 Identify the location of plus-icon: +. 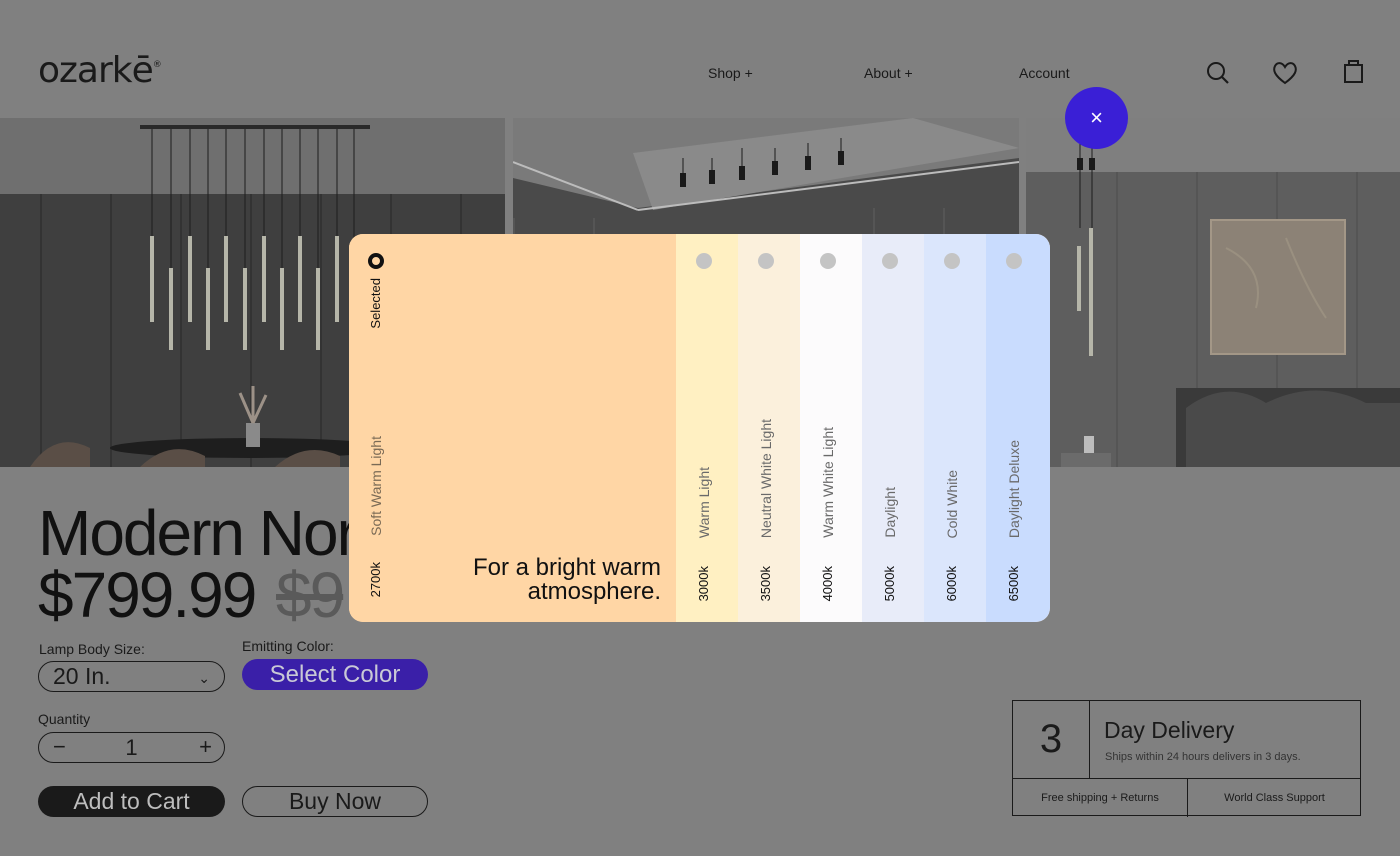
(205, 747).